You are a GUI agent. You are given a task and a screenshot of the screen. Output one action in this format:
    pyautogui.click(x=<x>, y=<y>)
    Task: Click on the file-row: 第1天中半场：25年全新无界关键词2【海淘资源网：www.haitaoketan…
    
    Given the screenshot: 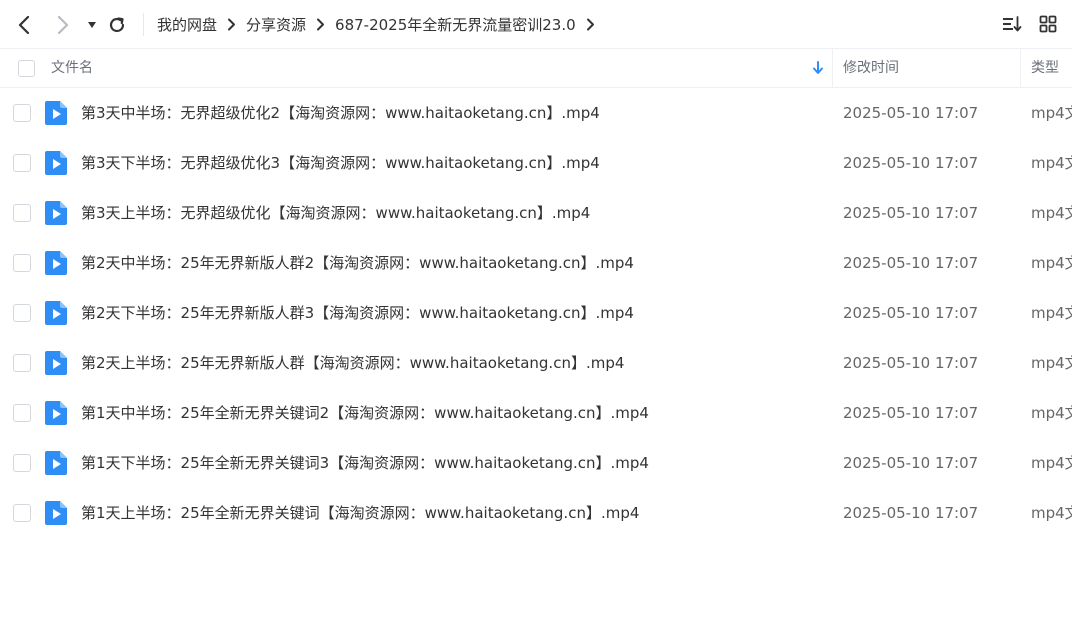 What is the action you would take?
    pyautogui.click(x=536, y=413)
    